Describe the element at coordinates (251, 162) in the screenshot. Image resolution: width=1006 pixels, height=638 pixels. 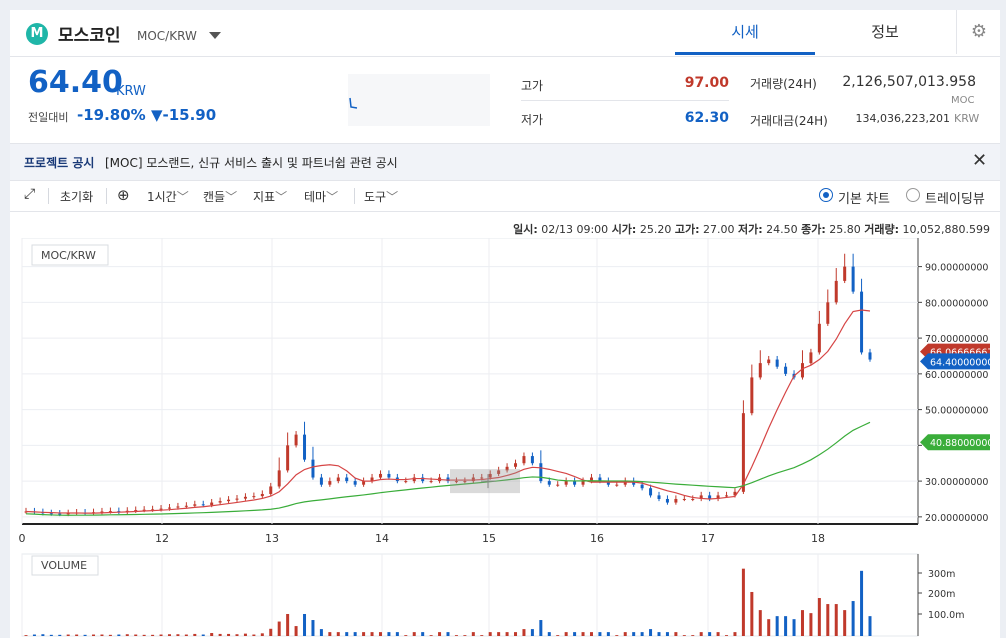
I see `notice-text: [MOC] 모스랜드, 신규 서비스 출시 및 파트너쉽 관련 공시` at that location.